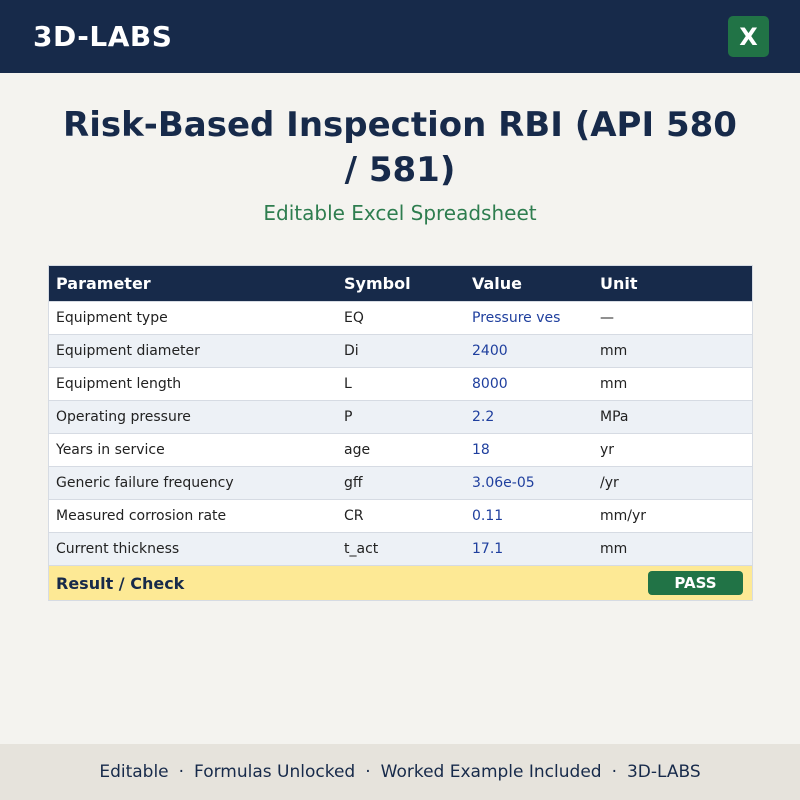  I want to click on column-header-value: Value, so click(497, 283).